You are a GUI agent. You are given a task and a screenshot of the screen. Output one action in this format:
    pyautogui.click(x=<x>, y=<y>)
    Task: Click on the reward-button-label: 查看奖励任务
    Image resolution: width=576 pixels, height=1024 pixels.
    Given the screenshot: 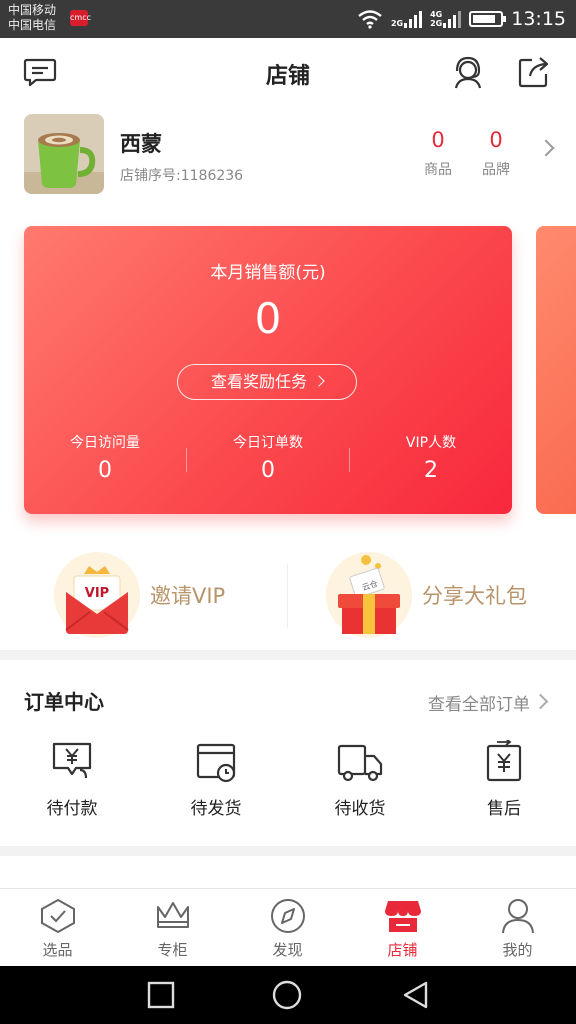 What is the action you would take?
    pyautogui.click(x=258, y=381)
    